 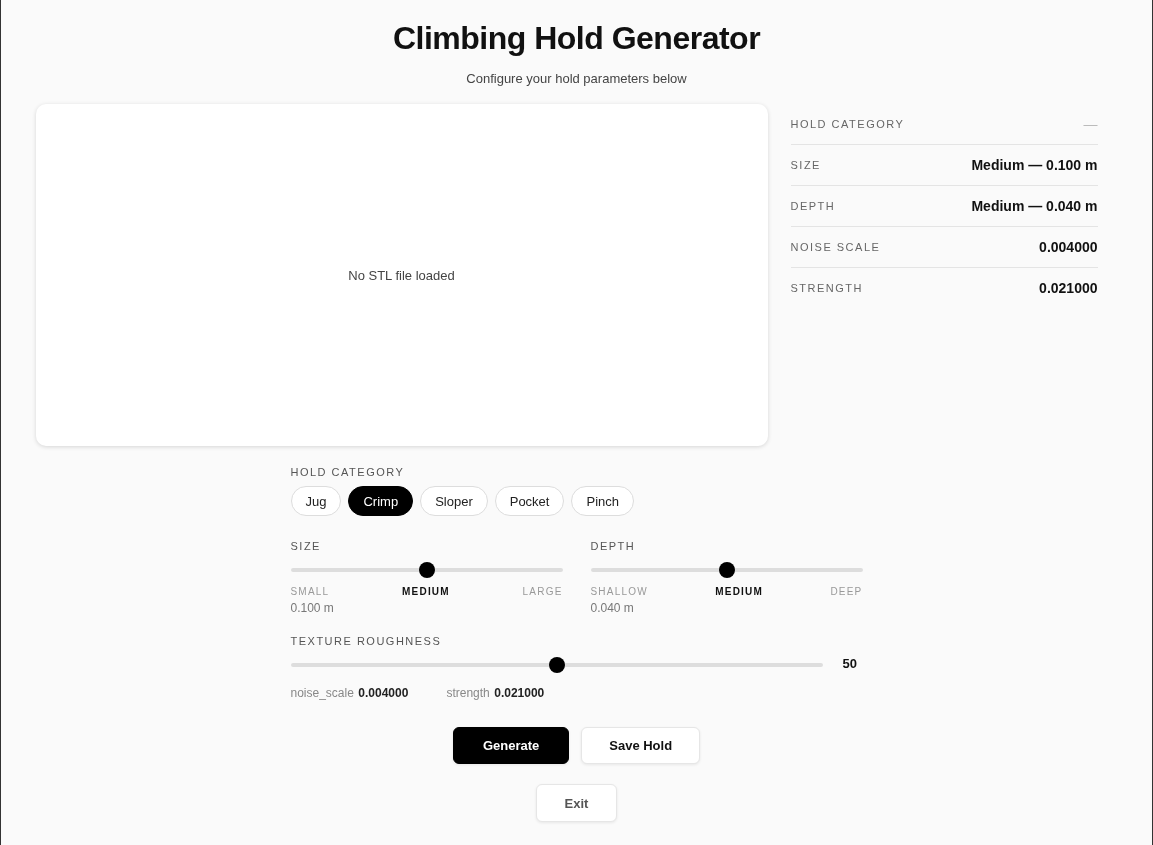 What do you see at coordinates (383, 693) in the screenshot?
I see `param-value: 0.004000` at bounding box center [383, 693].